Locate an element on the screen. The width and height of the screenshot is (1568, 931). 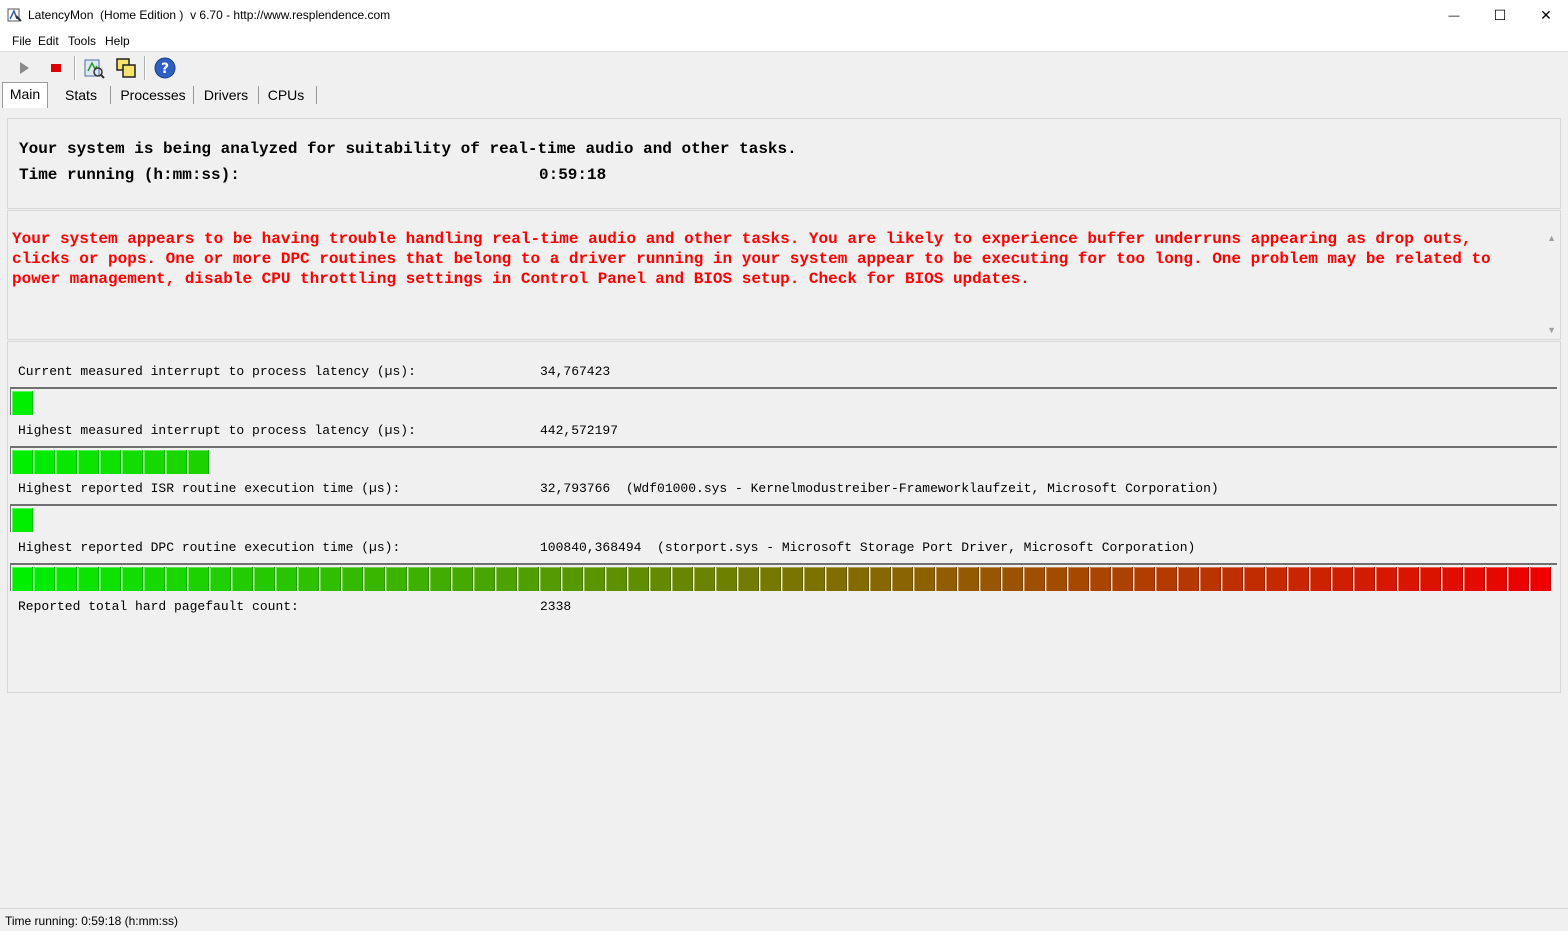
close-button: ✕ is located at coordinates (1545, 15).